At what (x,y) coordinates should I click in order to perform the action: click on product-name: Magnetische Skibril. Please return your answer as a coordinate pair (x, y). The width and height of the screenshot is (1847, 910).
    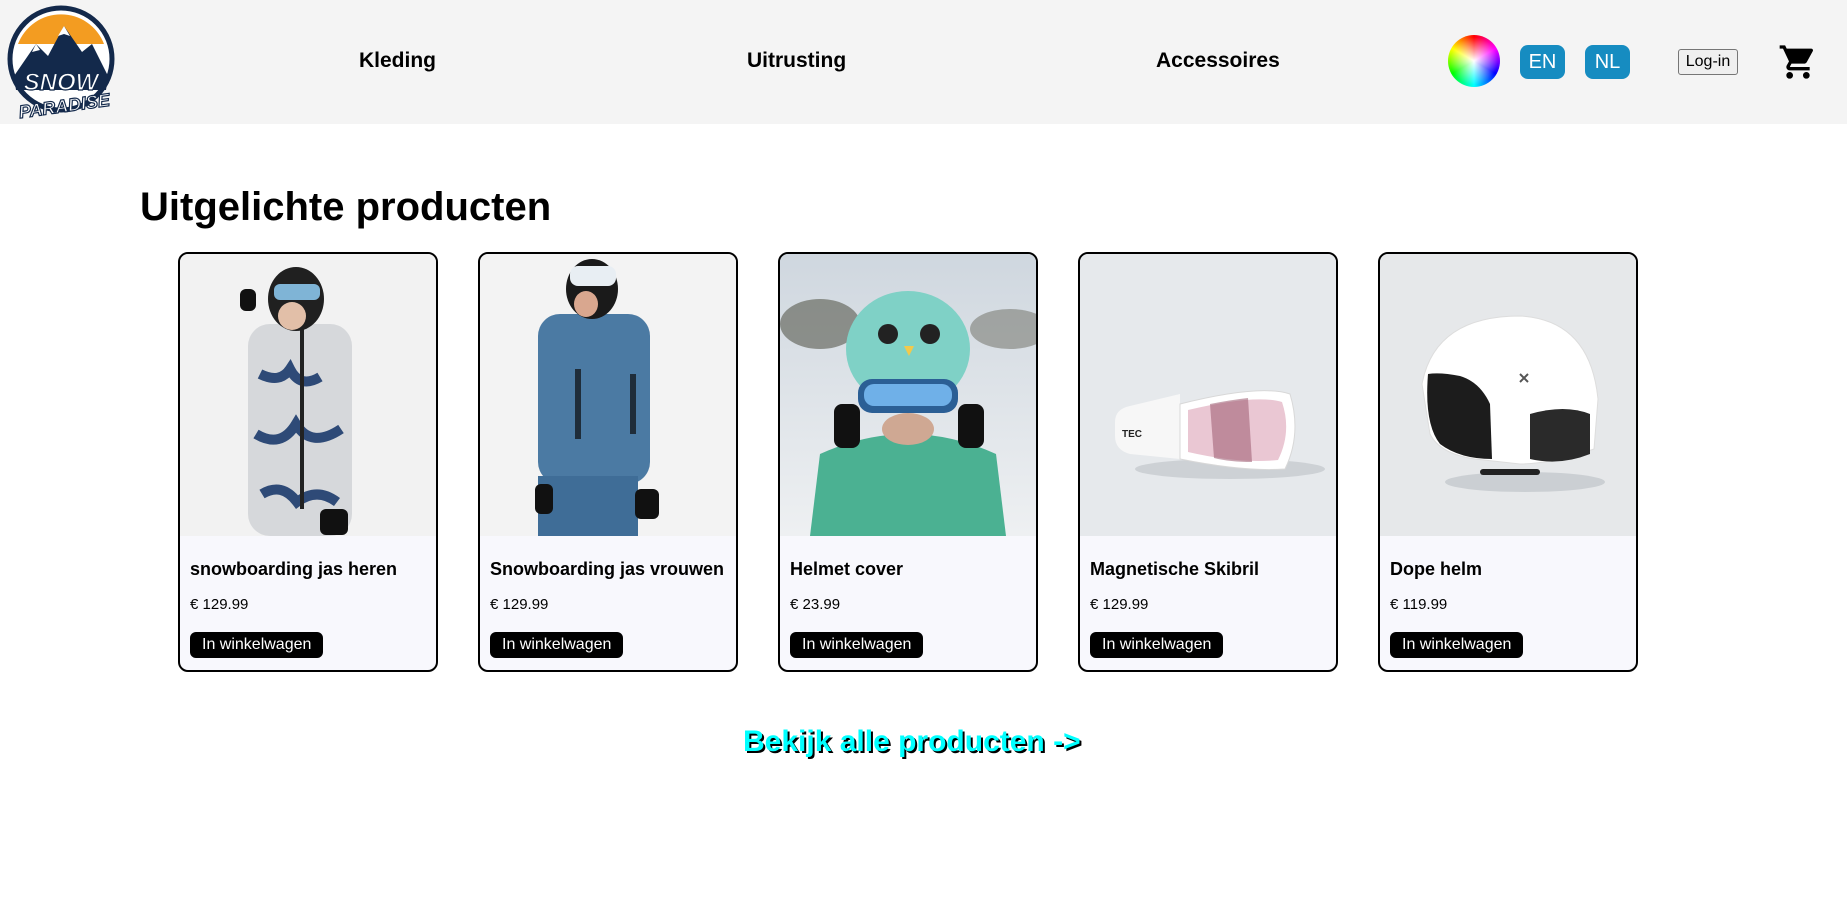
    Looking at the image, I should click on (1175, 569).